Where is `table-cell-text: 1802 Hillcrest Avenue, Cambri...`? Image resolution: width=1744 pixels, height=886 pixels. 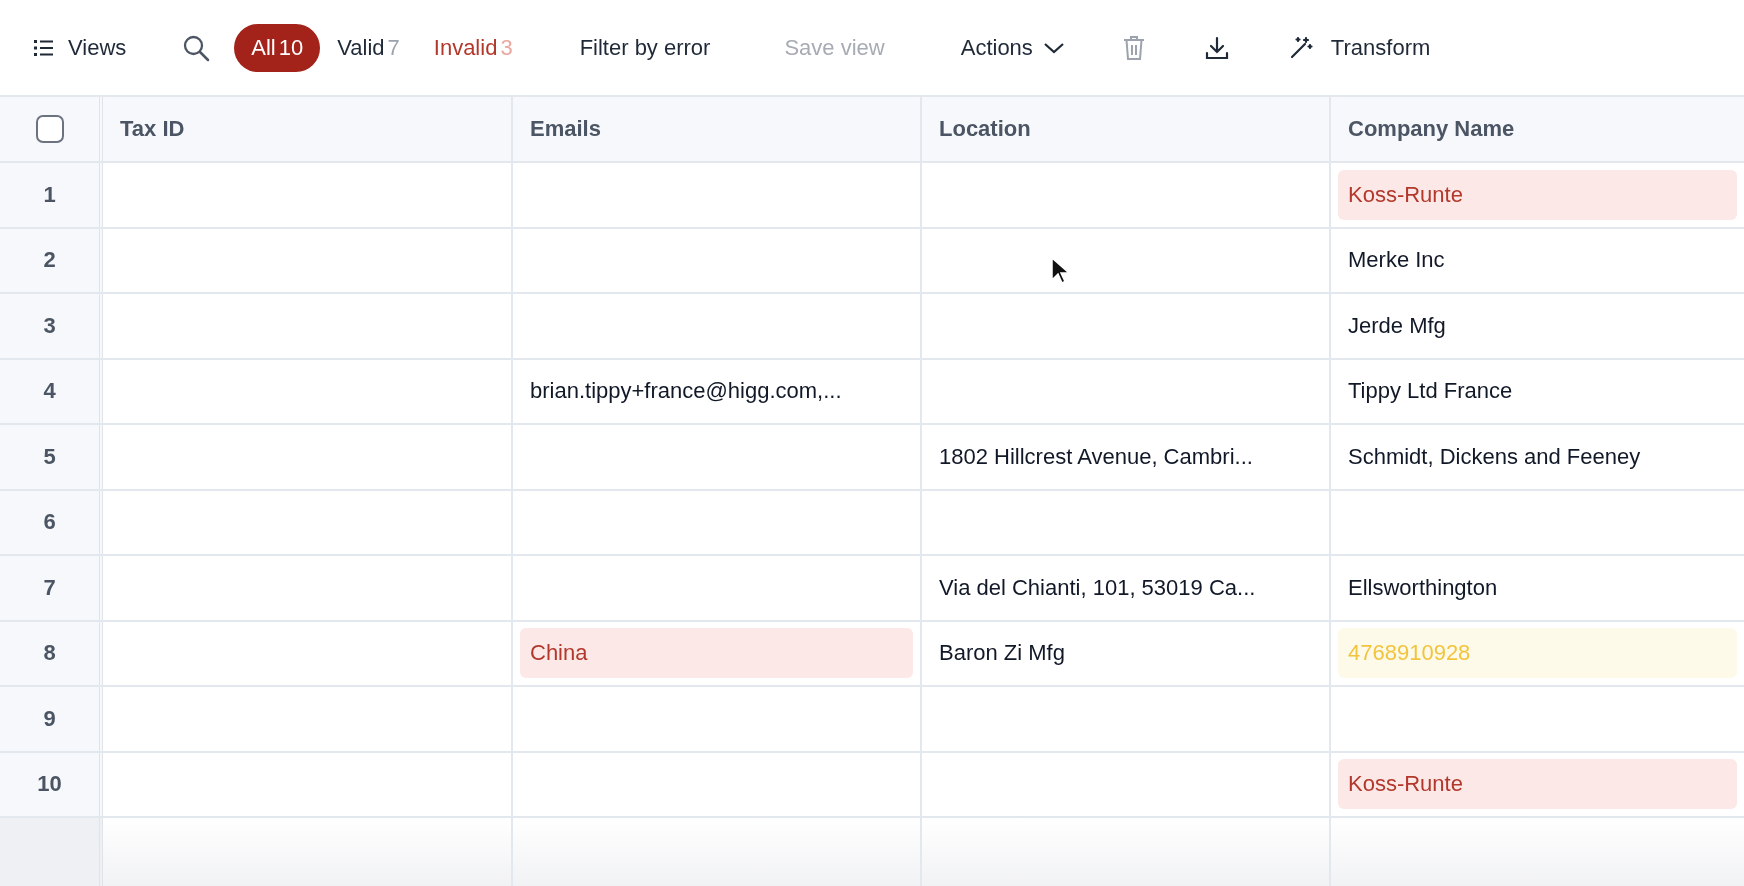 table-cell-text: 1802 Hillcrest Avenue, Cambri... is located at coordinates (1096, 456).